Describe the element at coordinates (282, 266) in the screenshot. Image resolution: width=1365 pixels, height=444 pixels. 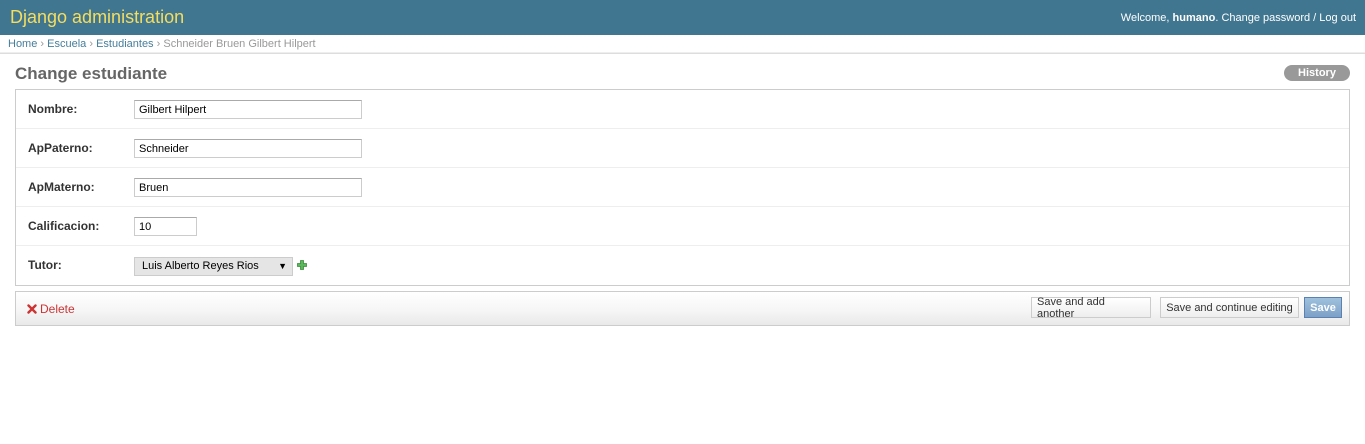
I see `chevron-down-icon: ▼` at that location.